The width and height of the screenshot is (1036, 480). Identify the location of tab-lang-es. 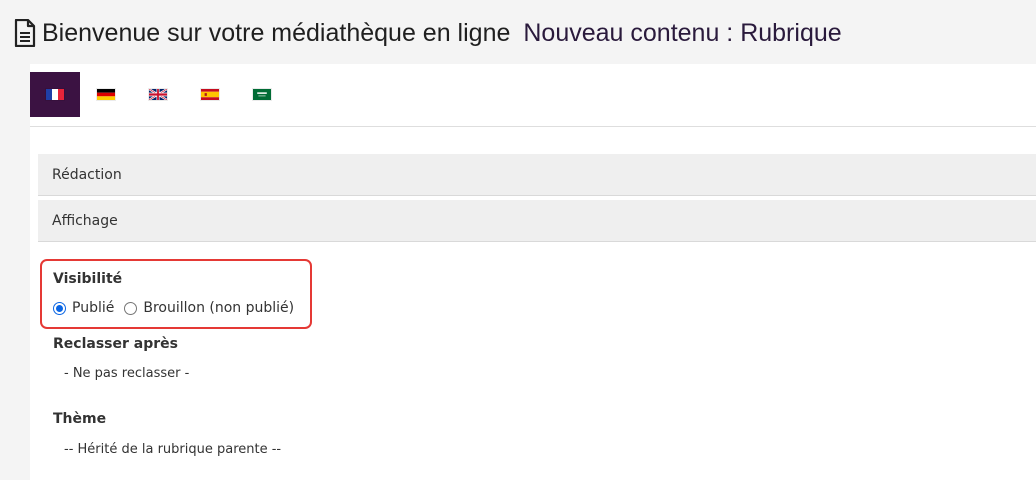
(210, 94).